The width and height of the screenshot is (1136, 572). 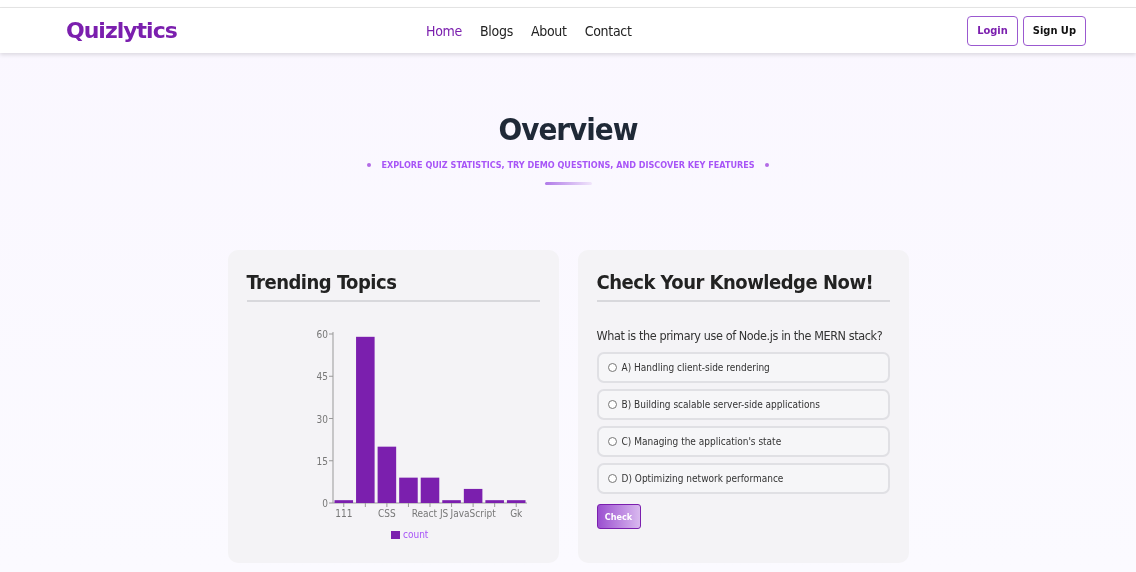 I want to click on login-button: Login, so click(x=992, y=30).